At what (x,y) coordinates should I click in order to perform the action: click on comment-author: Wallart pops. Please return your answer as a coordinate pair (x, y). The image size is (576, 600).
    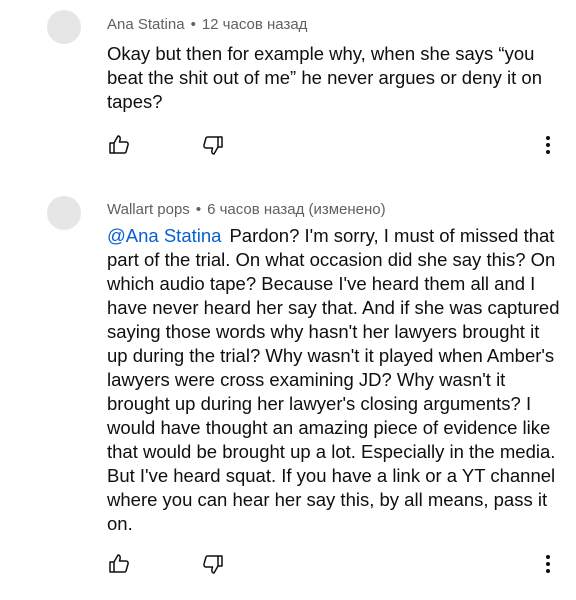
    Looking at the image, I should click on (148, 209).